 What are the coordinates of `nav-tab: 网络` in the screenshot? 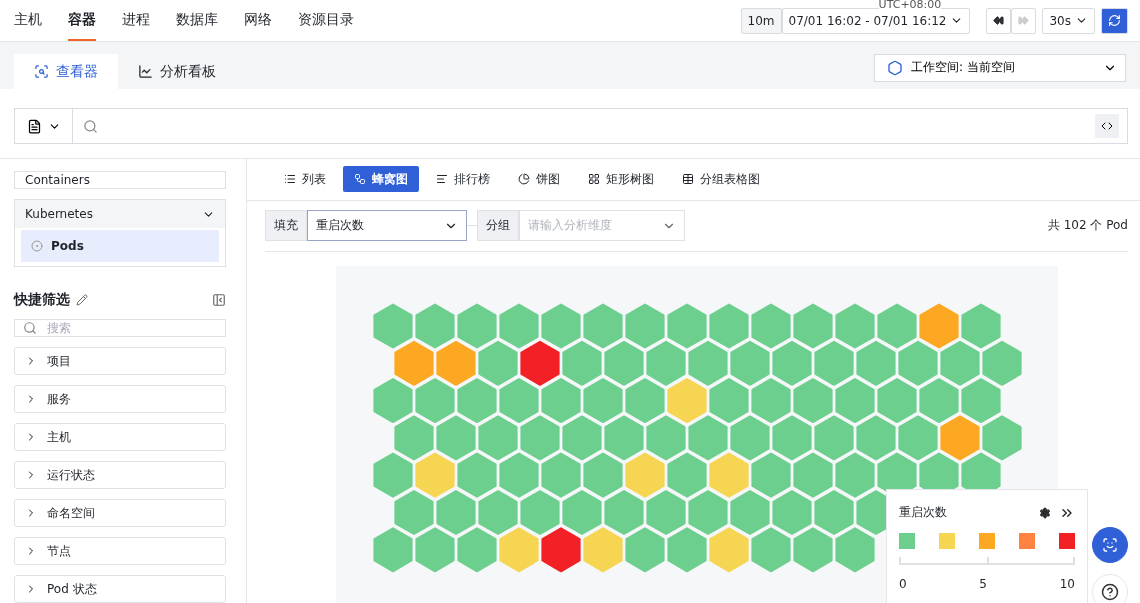 It's located at (258, 20).